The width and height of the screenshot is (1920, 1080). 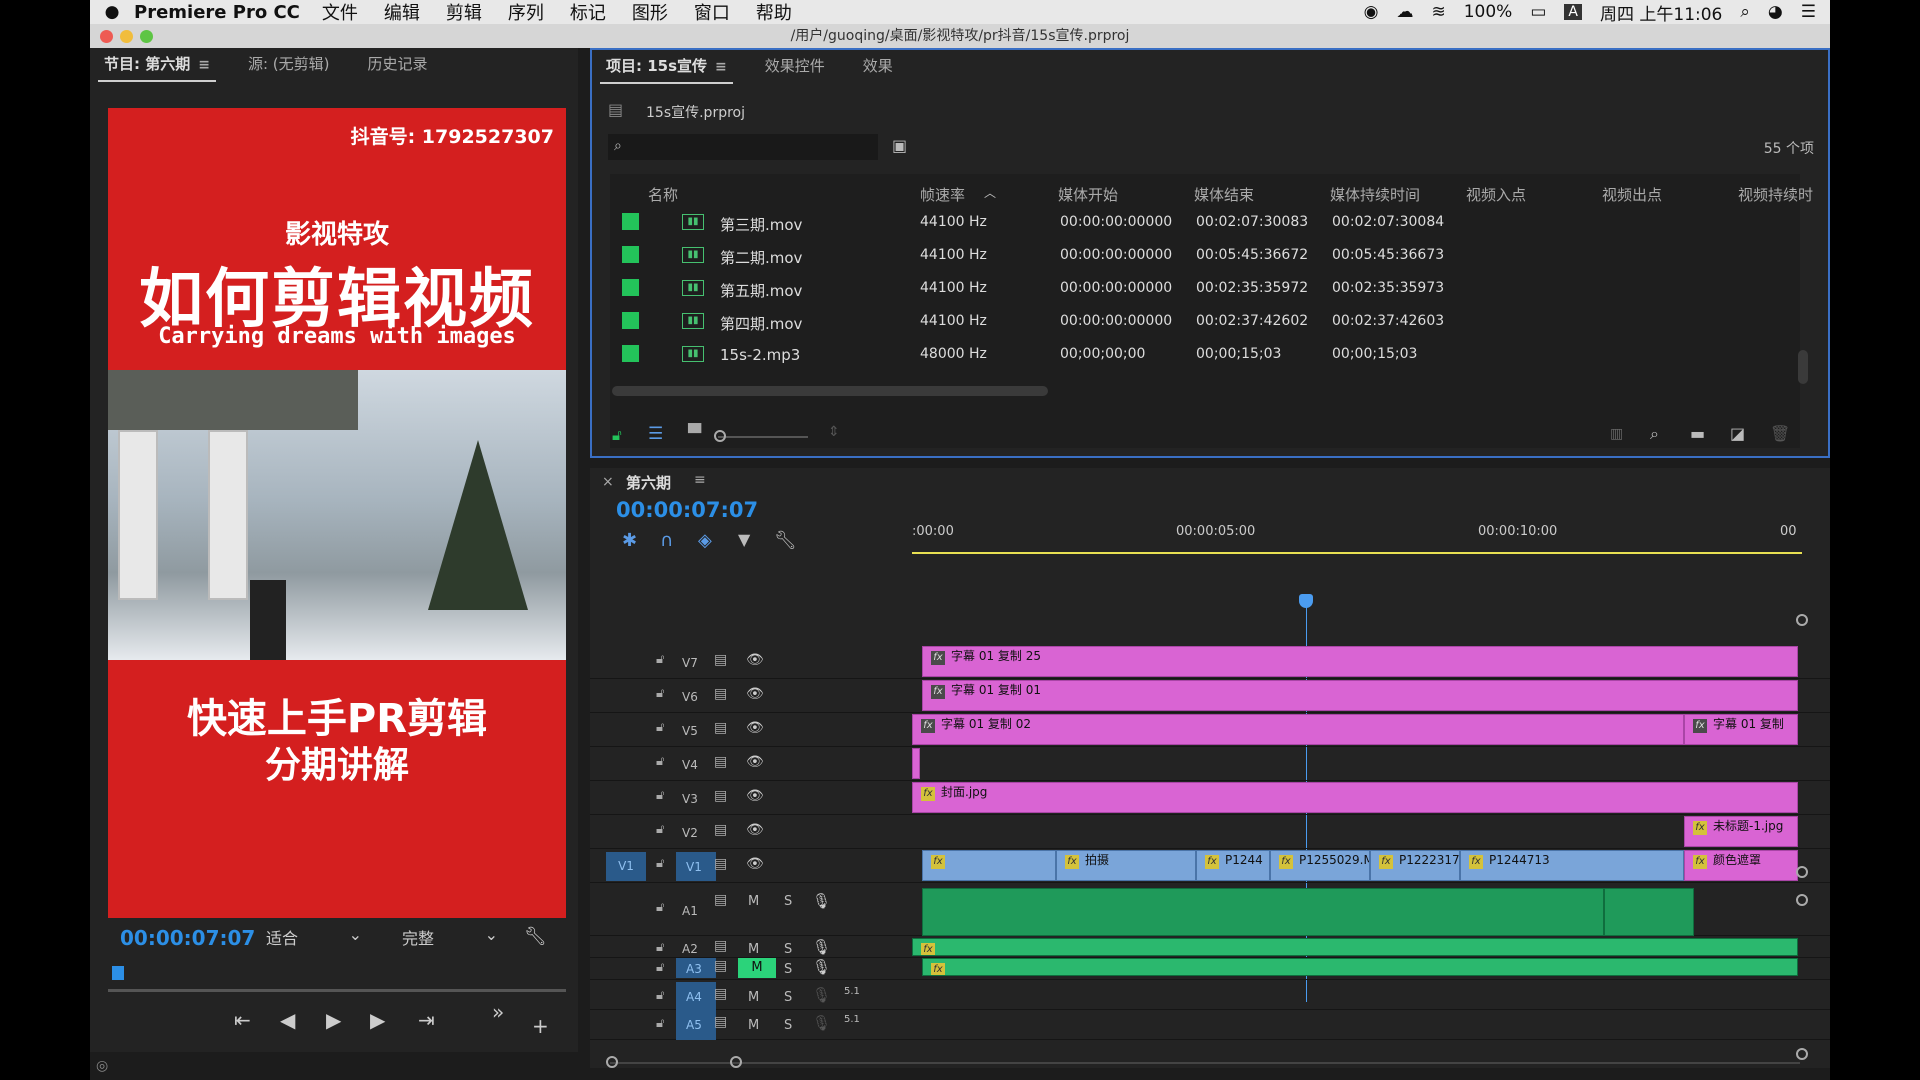 I want to click on sequence-tab: 第六期, so click(x=648, y=482).